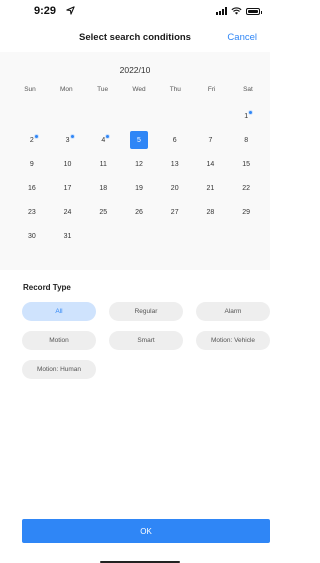 The width and height of the screenshot is (320, 563). I want to click on calendar-day-number: 10, so click(67, 164).